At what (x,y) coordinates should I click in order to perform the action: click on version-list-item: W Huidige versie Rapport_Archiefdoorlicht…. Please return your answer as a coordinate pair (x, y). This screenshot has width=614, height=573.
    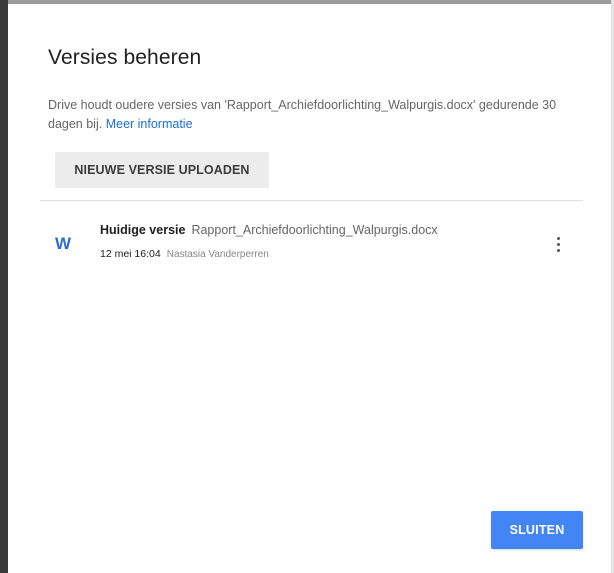
    Looking at the image, I should click on (311, 240).